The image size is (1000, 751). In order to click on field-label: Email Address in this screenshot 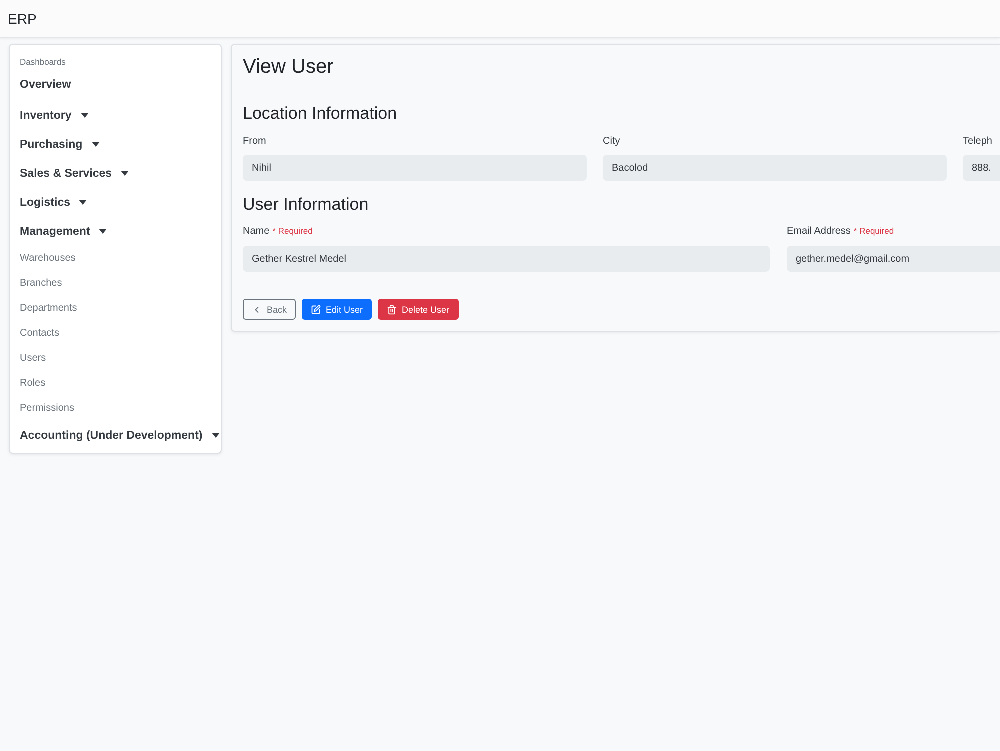, I will do `click(819, 231)`.